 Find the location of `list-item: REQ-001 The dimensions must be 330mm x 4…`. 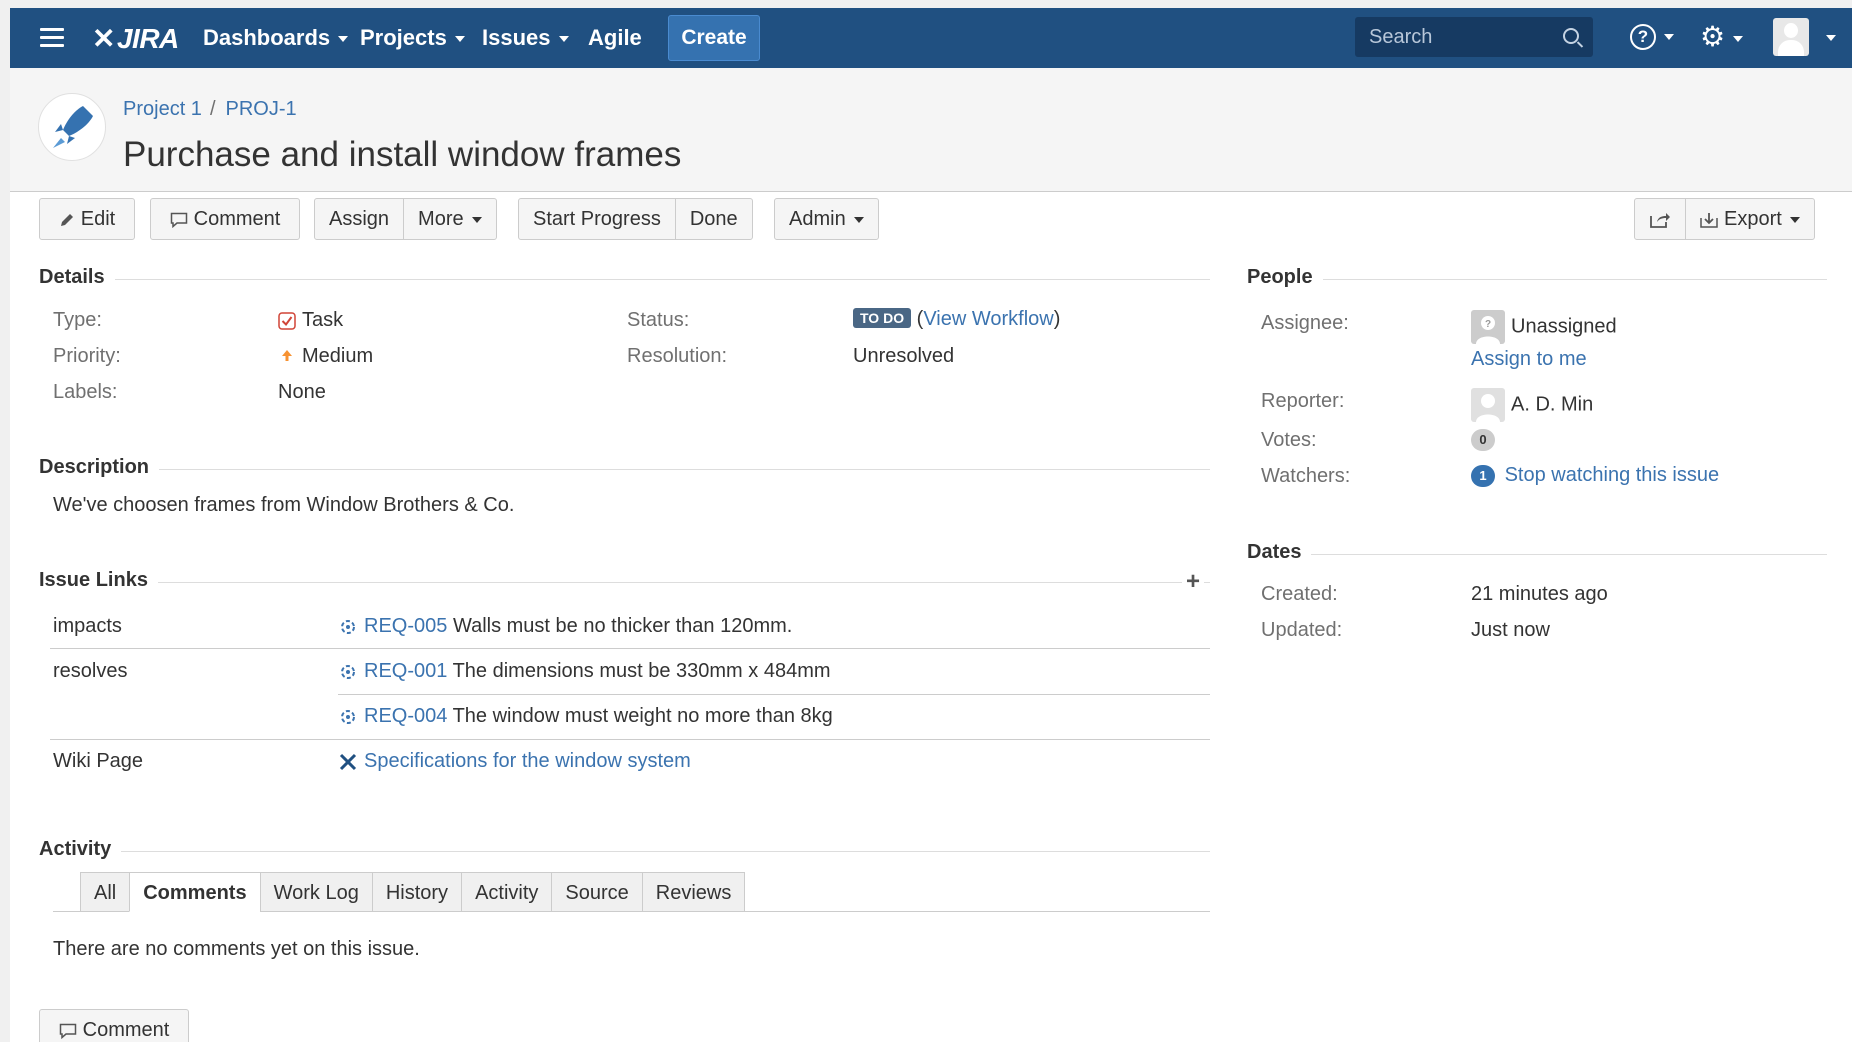

list-item: REQ-001 The dimensions must be 330mm x 4… is located at coordinates (584, 671).